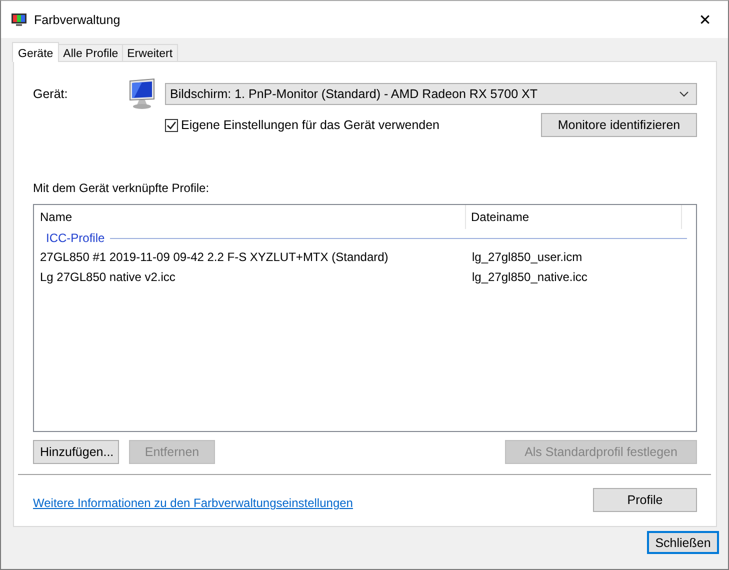  What do you see at coordinates (51, 94) in the screenshot?
I see `device-label: Gerät:` at bounding box center [51, 94].